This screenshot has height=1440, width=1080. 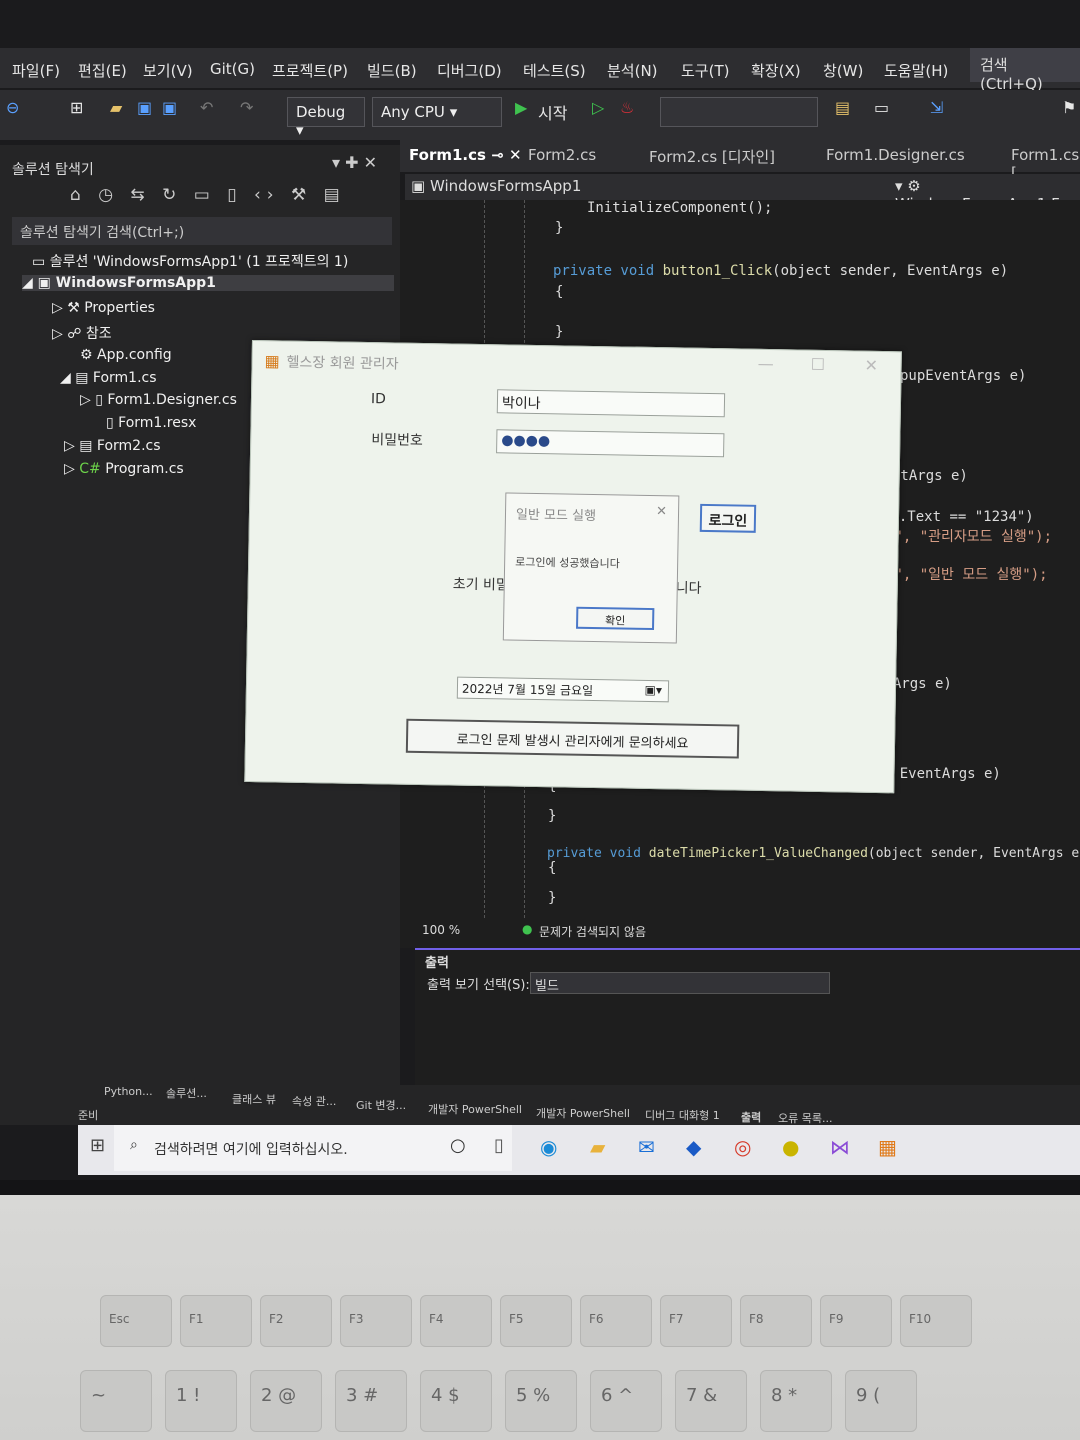 I want to click on back-icon: ⊖, so click(x=12, y=107).